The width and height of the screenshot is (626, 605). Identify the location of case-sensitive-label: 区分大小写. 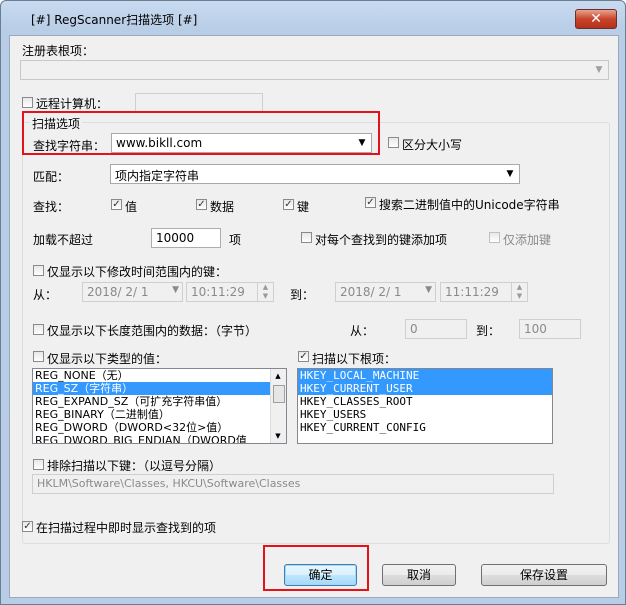
(432, 145).